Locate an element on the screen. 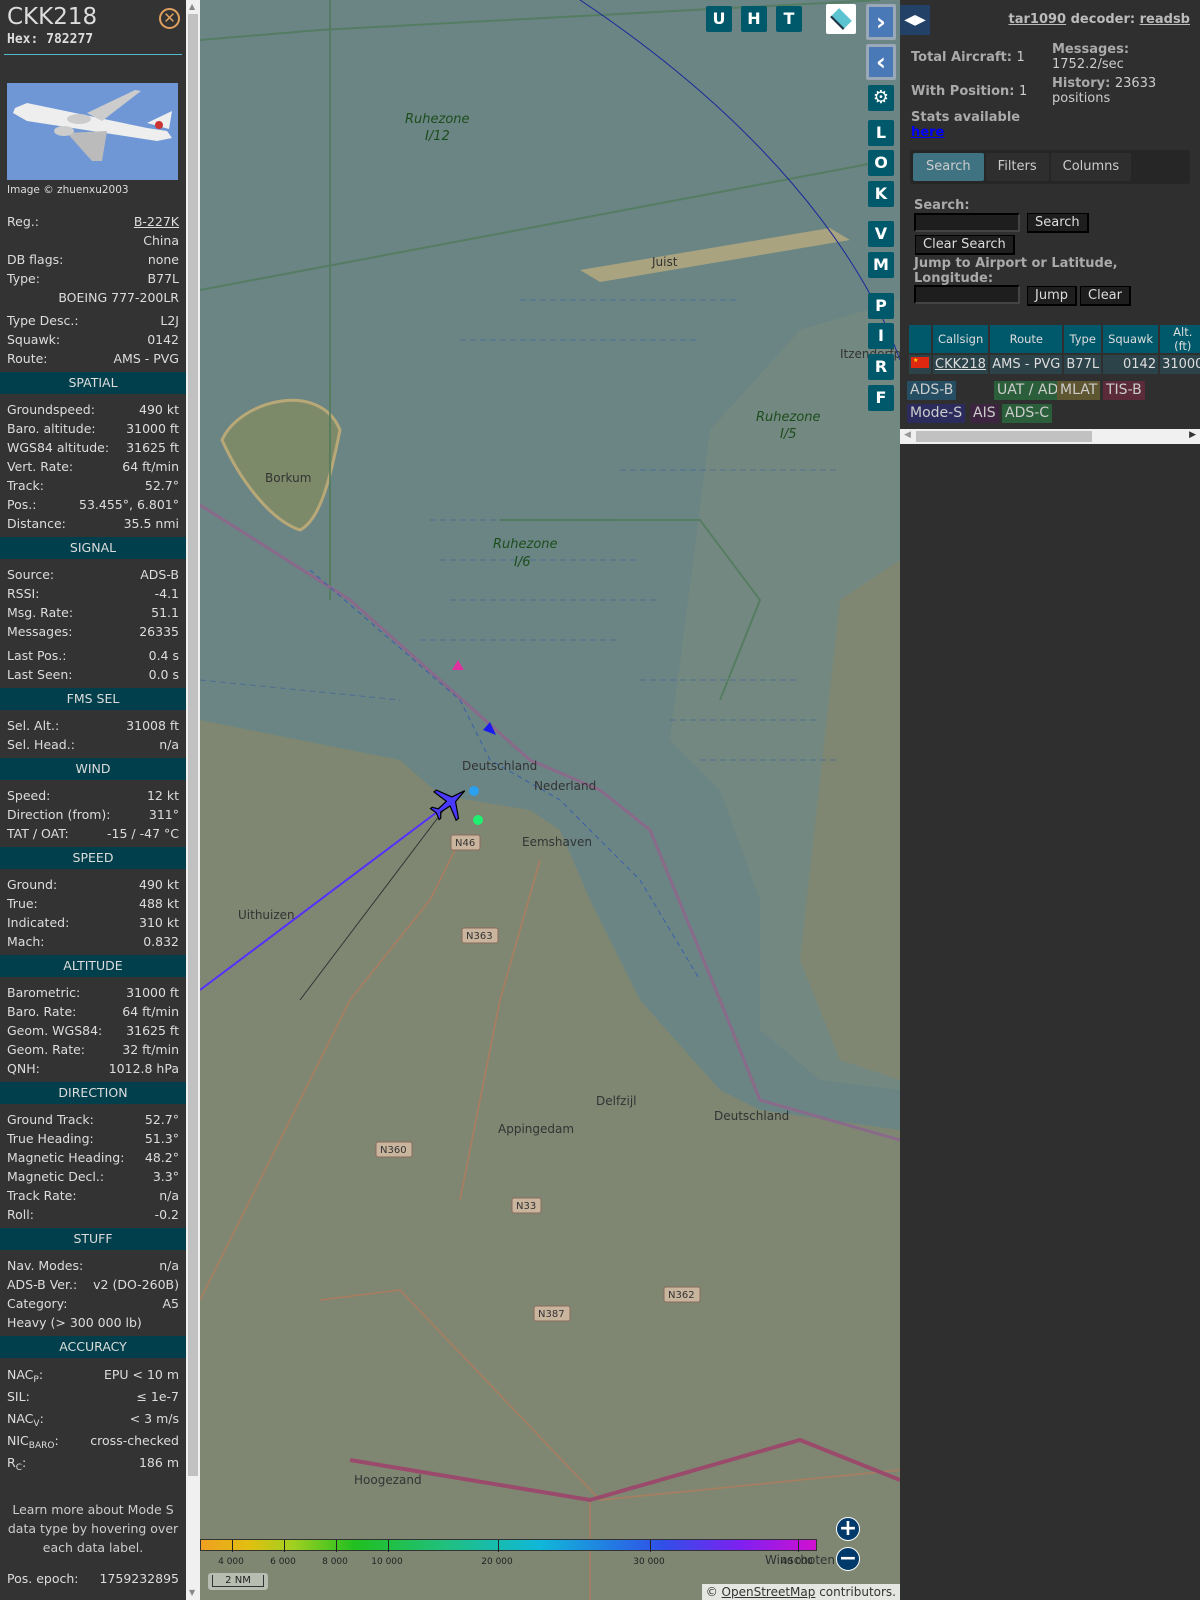  section-header-signal: SIGNAL is located at coordinates (93, 548).